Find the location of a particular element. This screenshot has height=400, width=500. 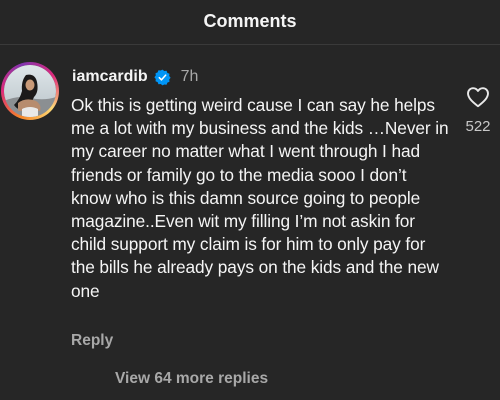

avatar-image is located at coordinates (30, 91).